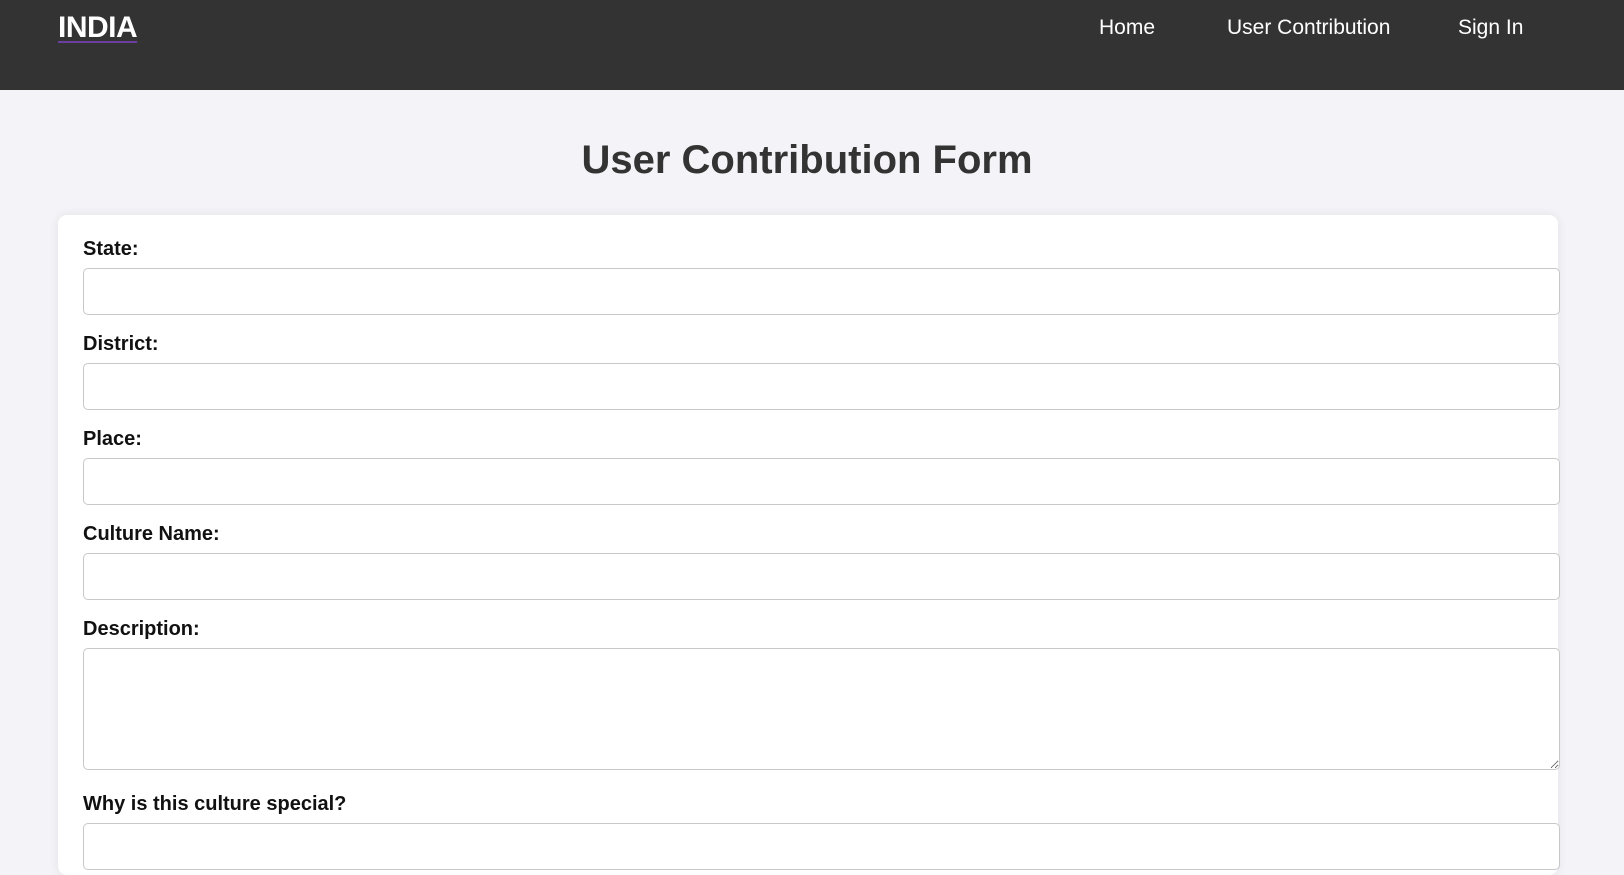 The image size is (1624, 875). I want to click on state-input, so click(821, 291).